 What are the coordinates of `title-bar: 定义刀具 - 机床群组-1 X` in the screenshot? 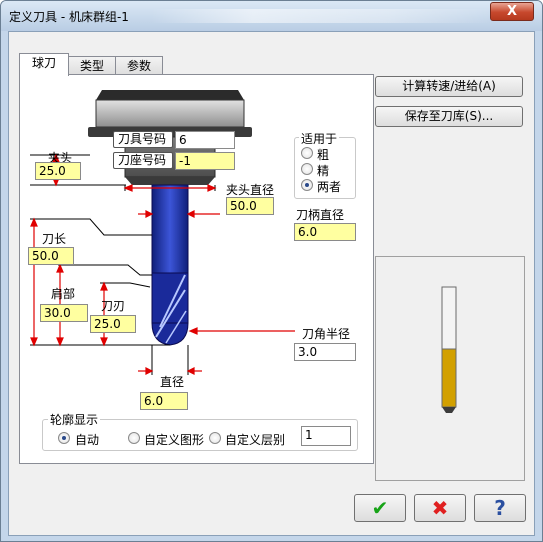 It's located at (271, 16).